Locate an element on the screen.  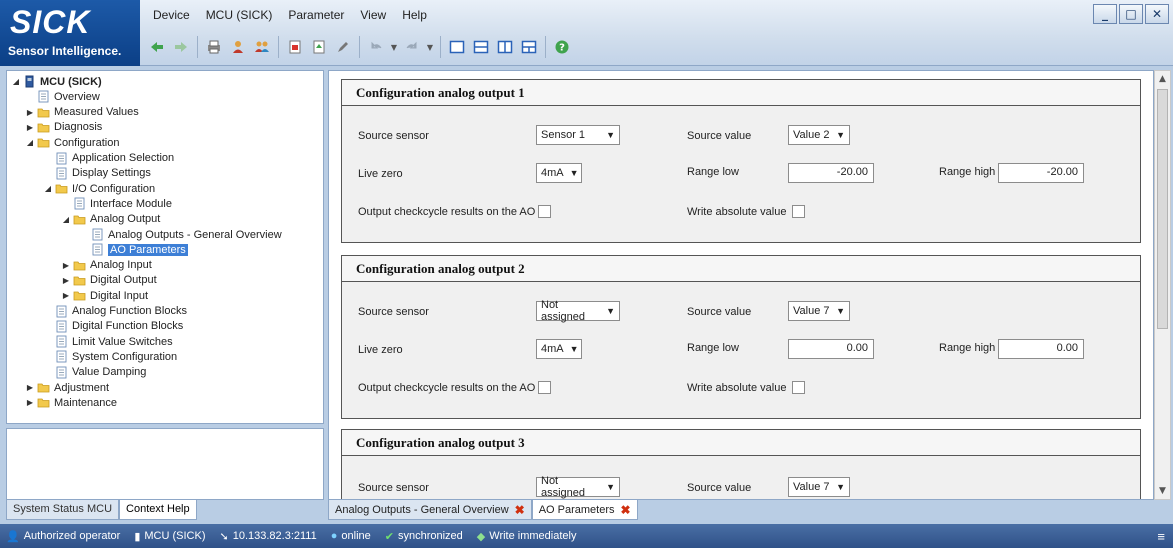
menu-view: View is located at coordinates (373, 15).